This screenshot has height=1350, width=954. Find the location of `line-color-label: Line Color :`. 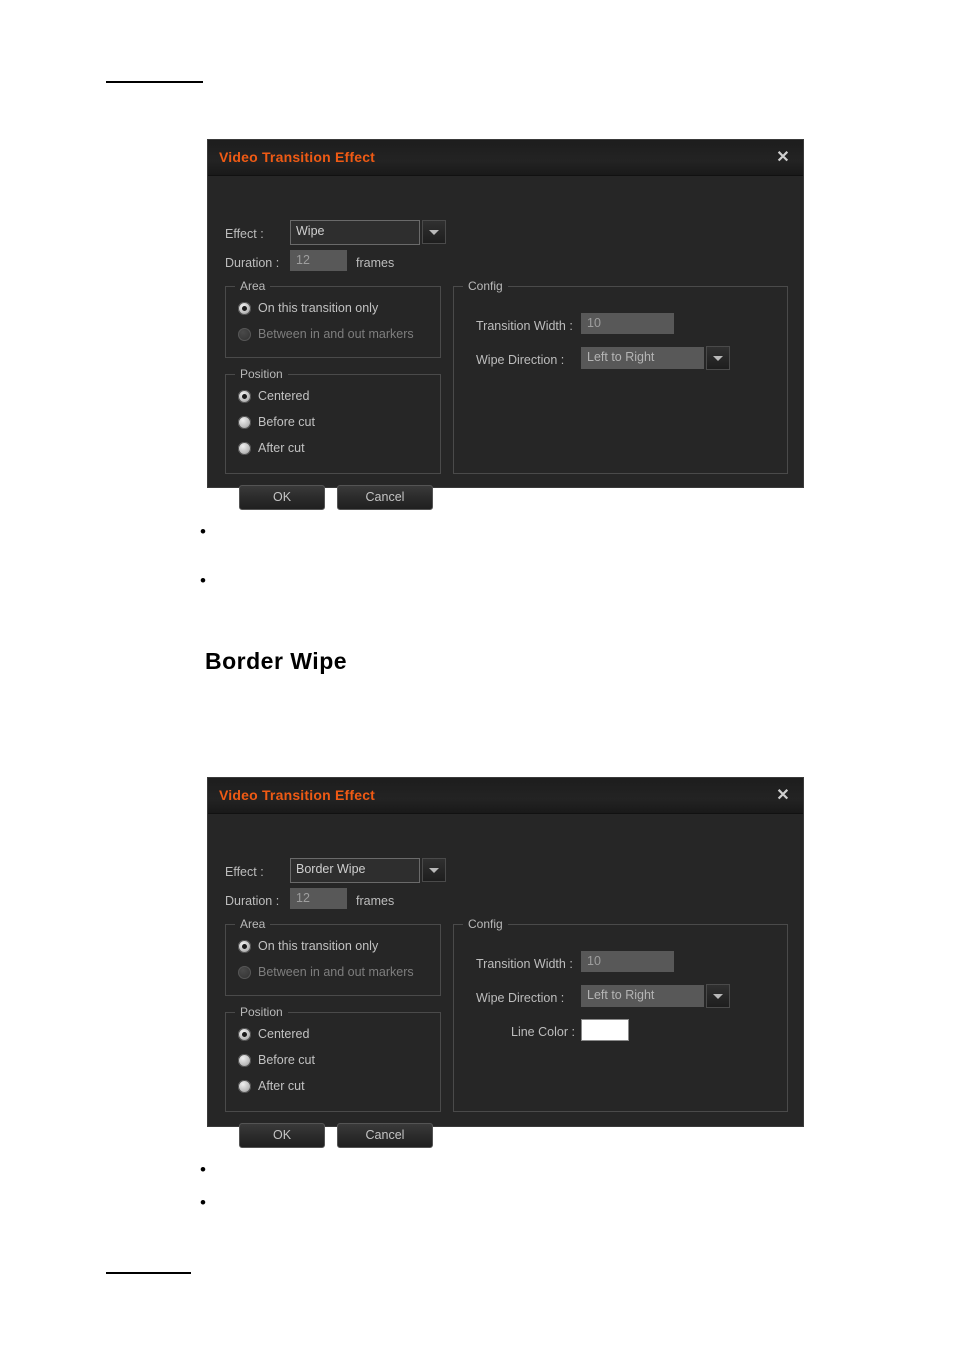

line-color-label: Line Color : is located at coordinates (543, 1032).